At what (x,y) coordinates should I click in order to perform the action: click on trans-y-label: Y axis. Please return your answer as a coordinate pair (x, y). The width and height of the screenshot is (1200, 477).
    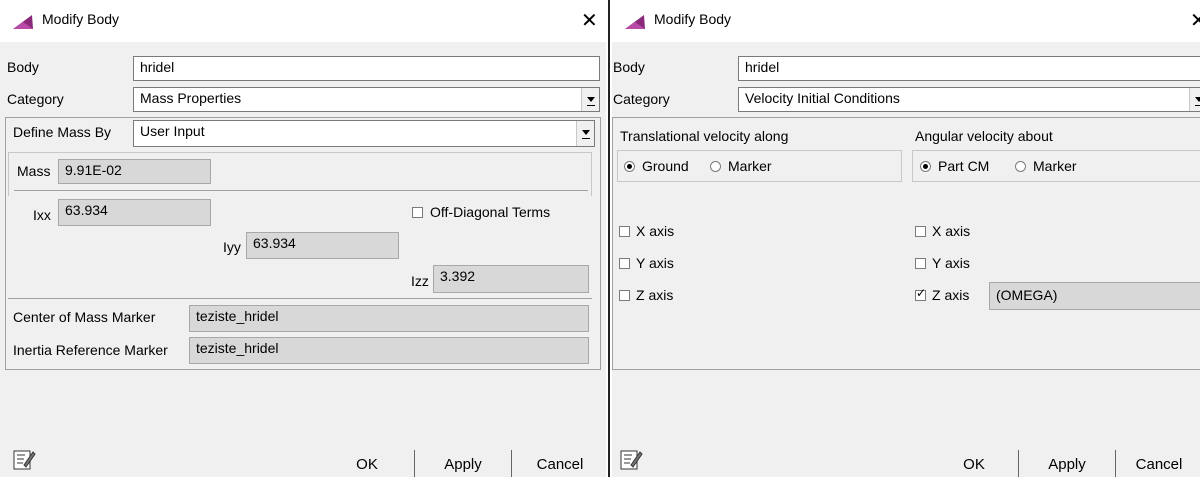
    Looking at the image, I should click on (655, 263).